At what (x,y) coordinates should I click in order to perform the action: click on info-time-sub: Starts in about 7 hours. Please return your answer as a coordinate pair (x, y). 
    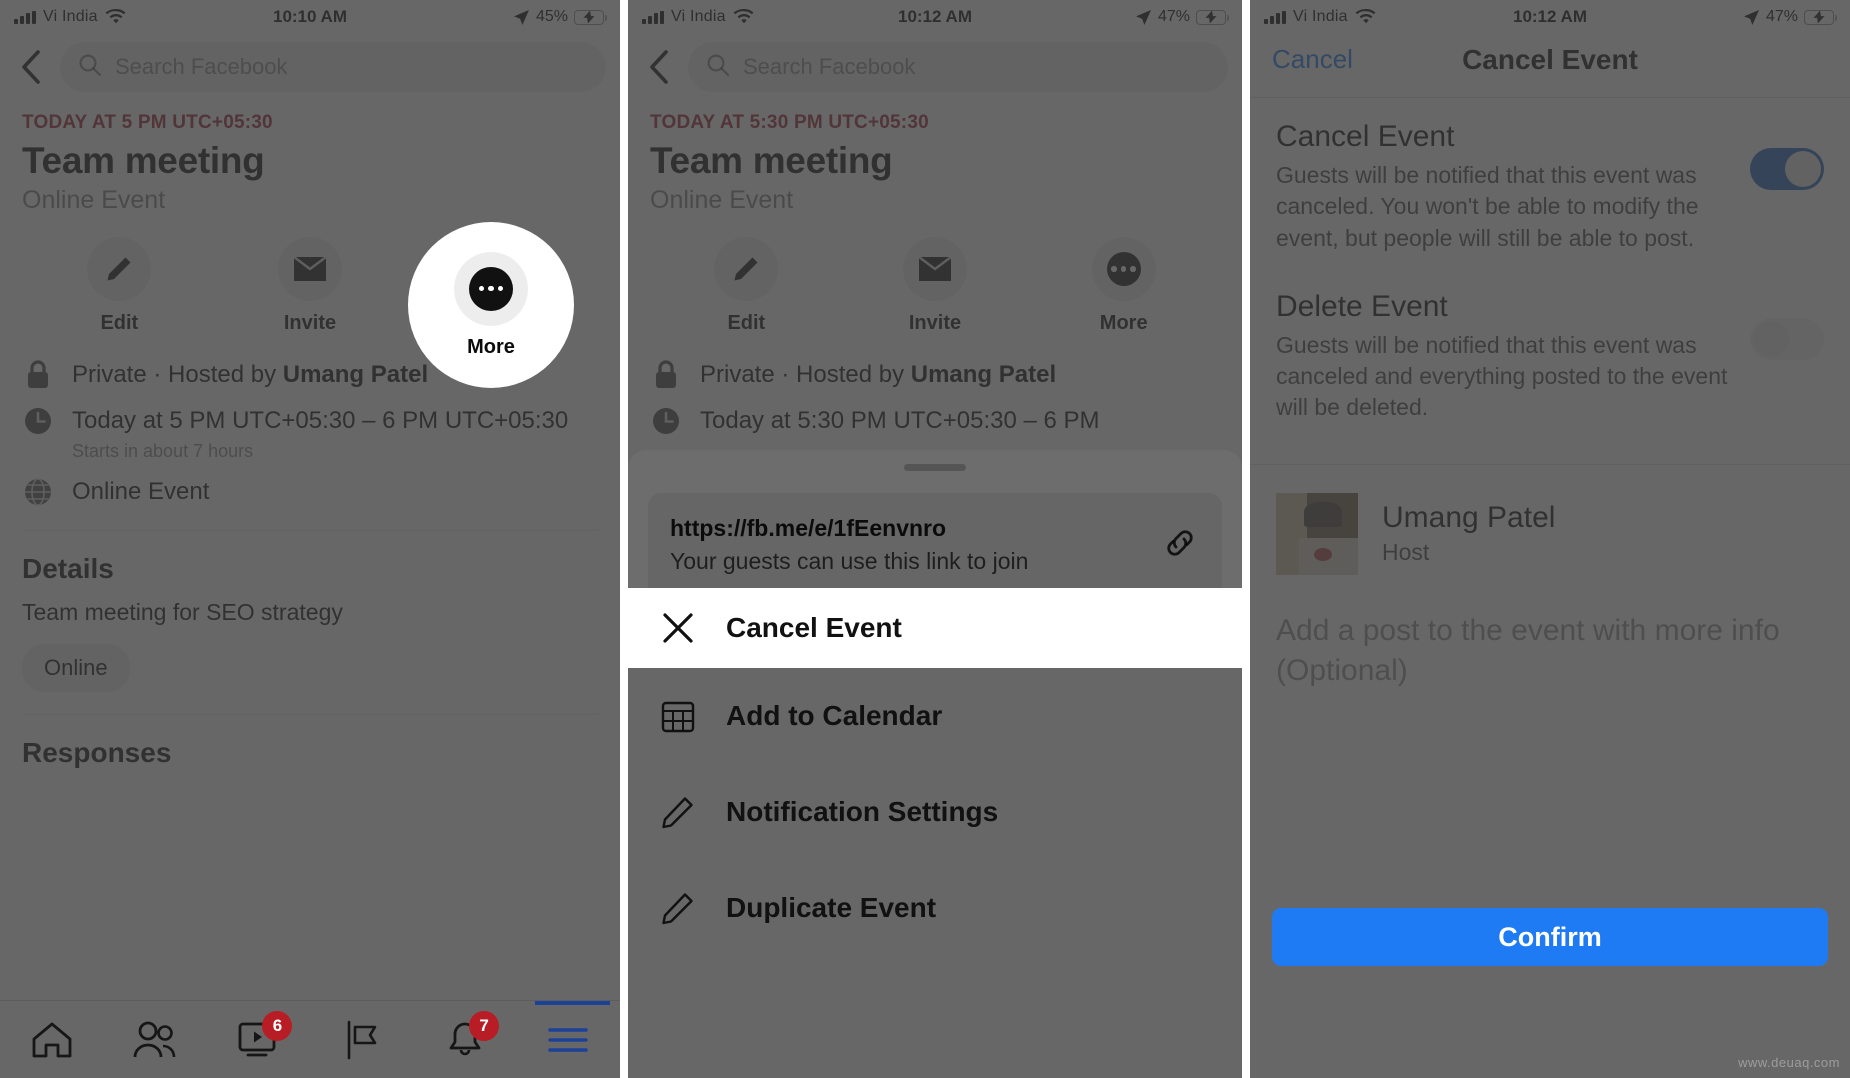
    Looking at the image, I should click on (163, 450).